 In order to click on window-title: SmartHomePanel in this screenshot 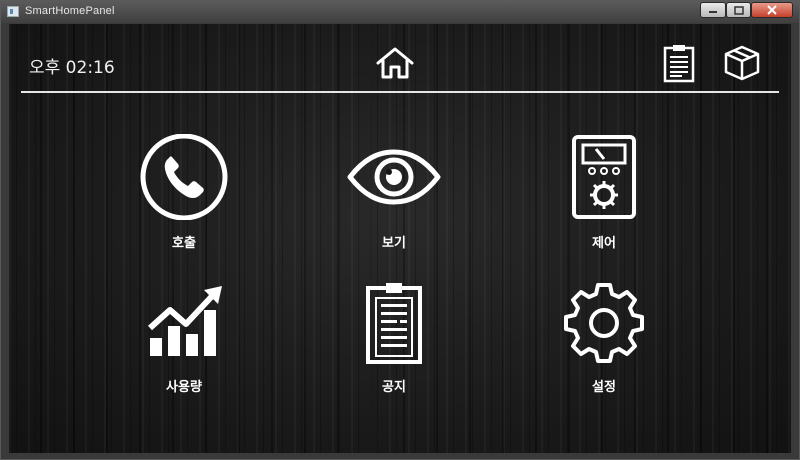, I will do `click(70, 11)`.